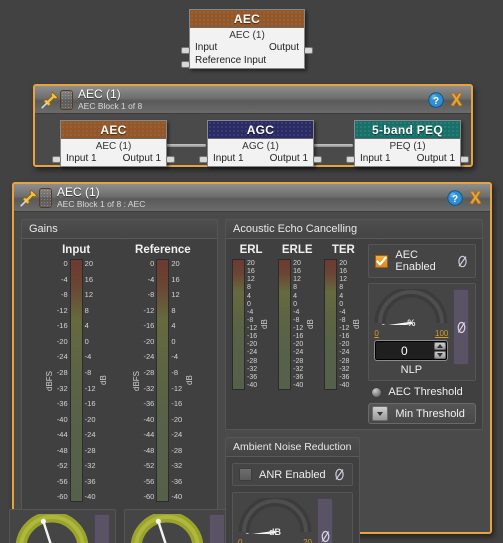 The width and height of the screenshot is (503, 543). I want to click on input-port-label: Input, so click(206, 47).